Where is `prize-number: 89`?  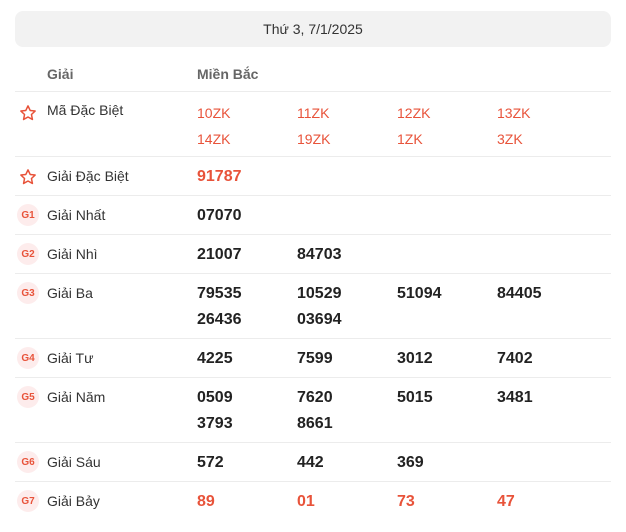
prize-number: 89 is located at coordinates (206, 501).